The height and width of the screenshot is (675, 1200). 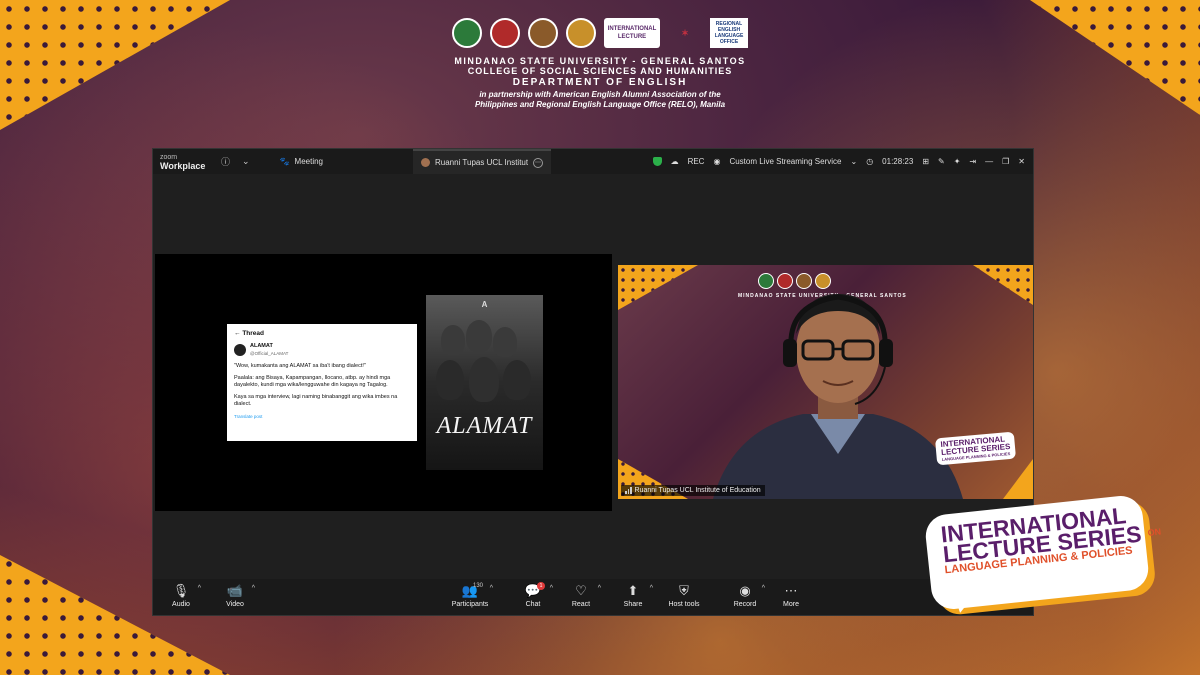 What do you see at coordinates (484, 365) in the screenshot?
I see `album-photo` at bounding box center [484, 365].